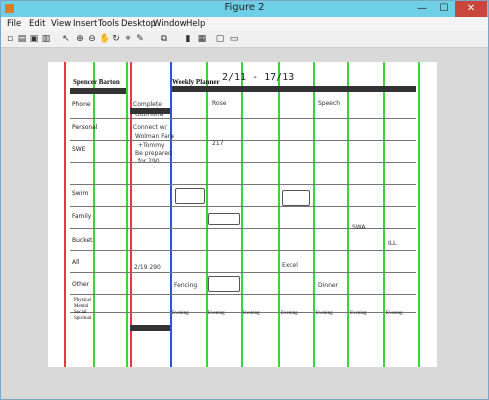  Describe the element at coordinates (61, 24) in the screenshot. I see `menu-view: View` at that location.